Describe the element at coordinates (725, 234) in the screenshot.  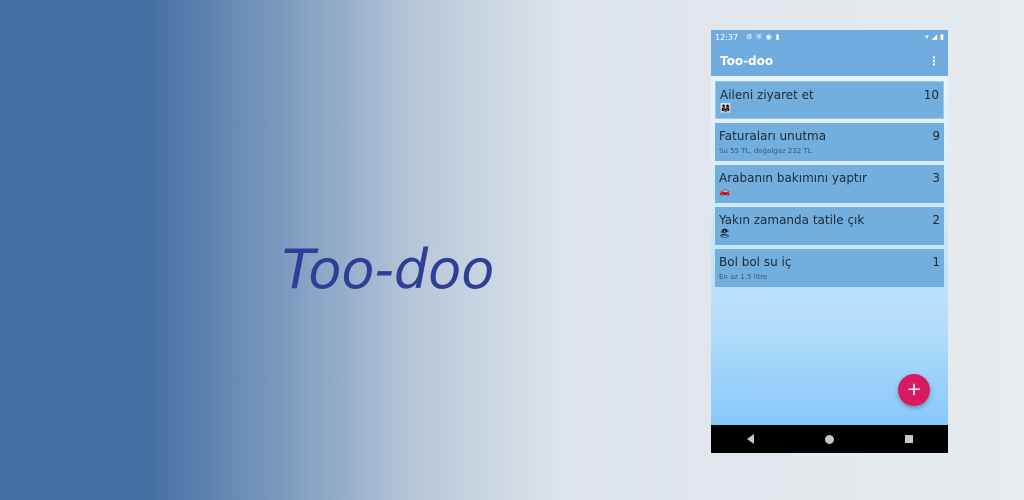
I see `beach-icon: 🏖` at that location.